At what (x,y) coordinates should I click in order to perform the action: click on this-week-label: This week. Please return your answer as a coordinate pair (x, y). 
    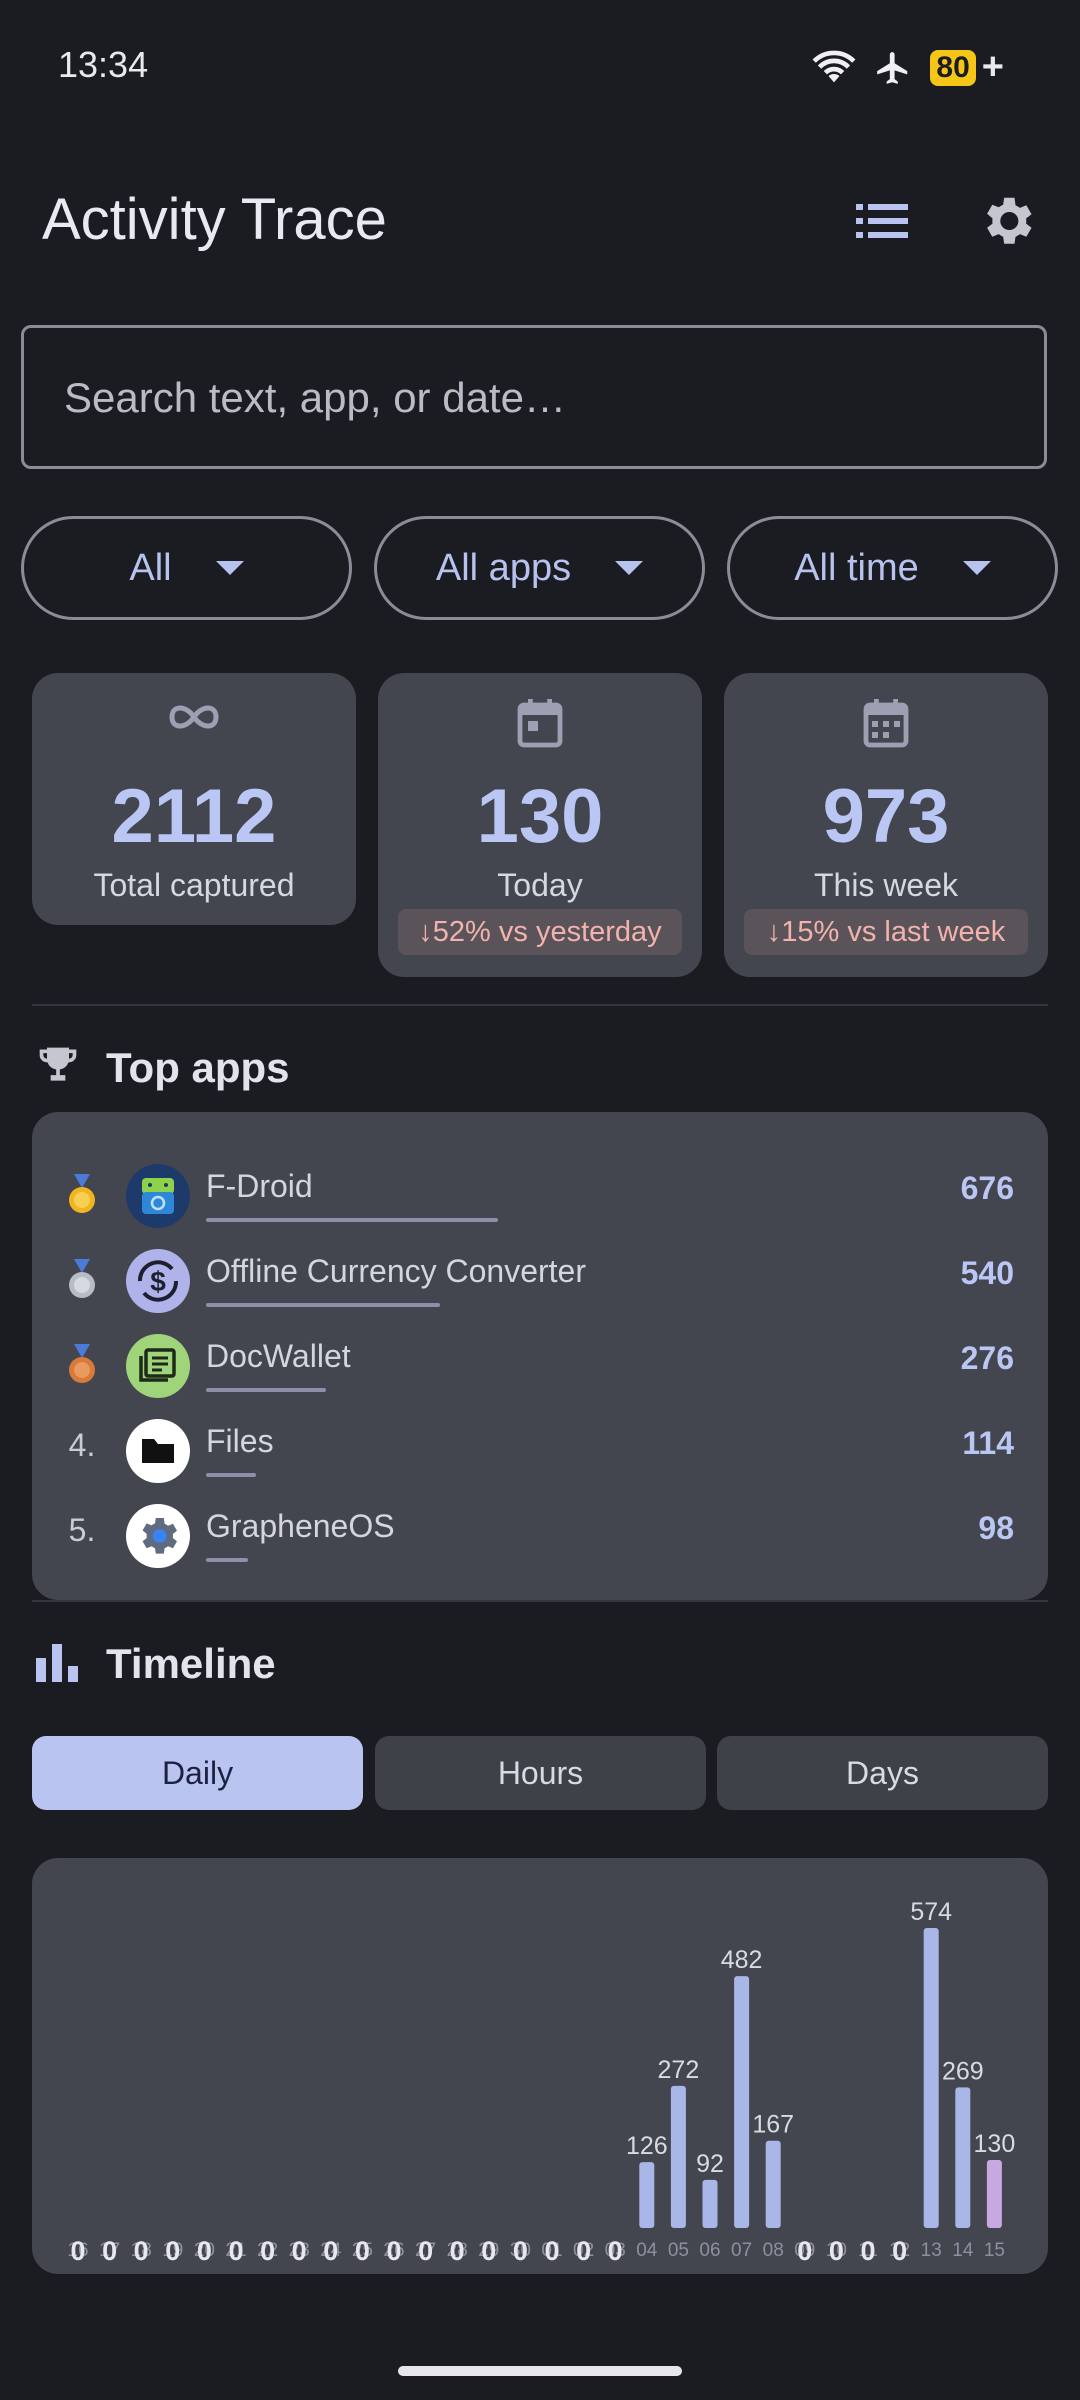
    Looking at the image, I should click on (886, 885).